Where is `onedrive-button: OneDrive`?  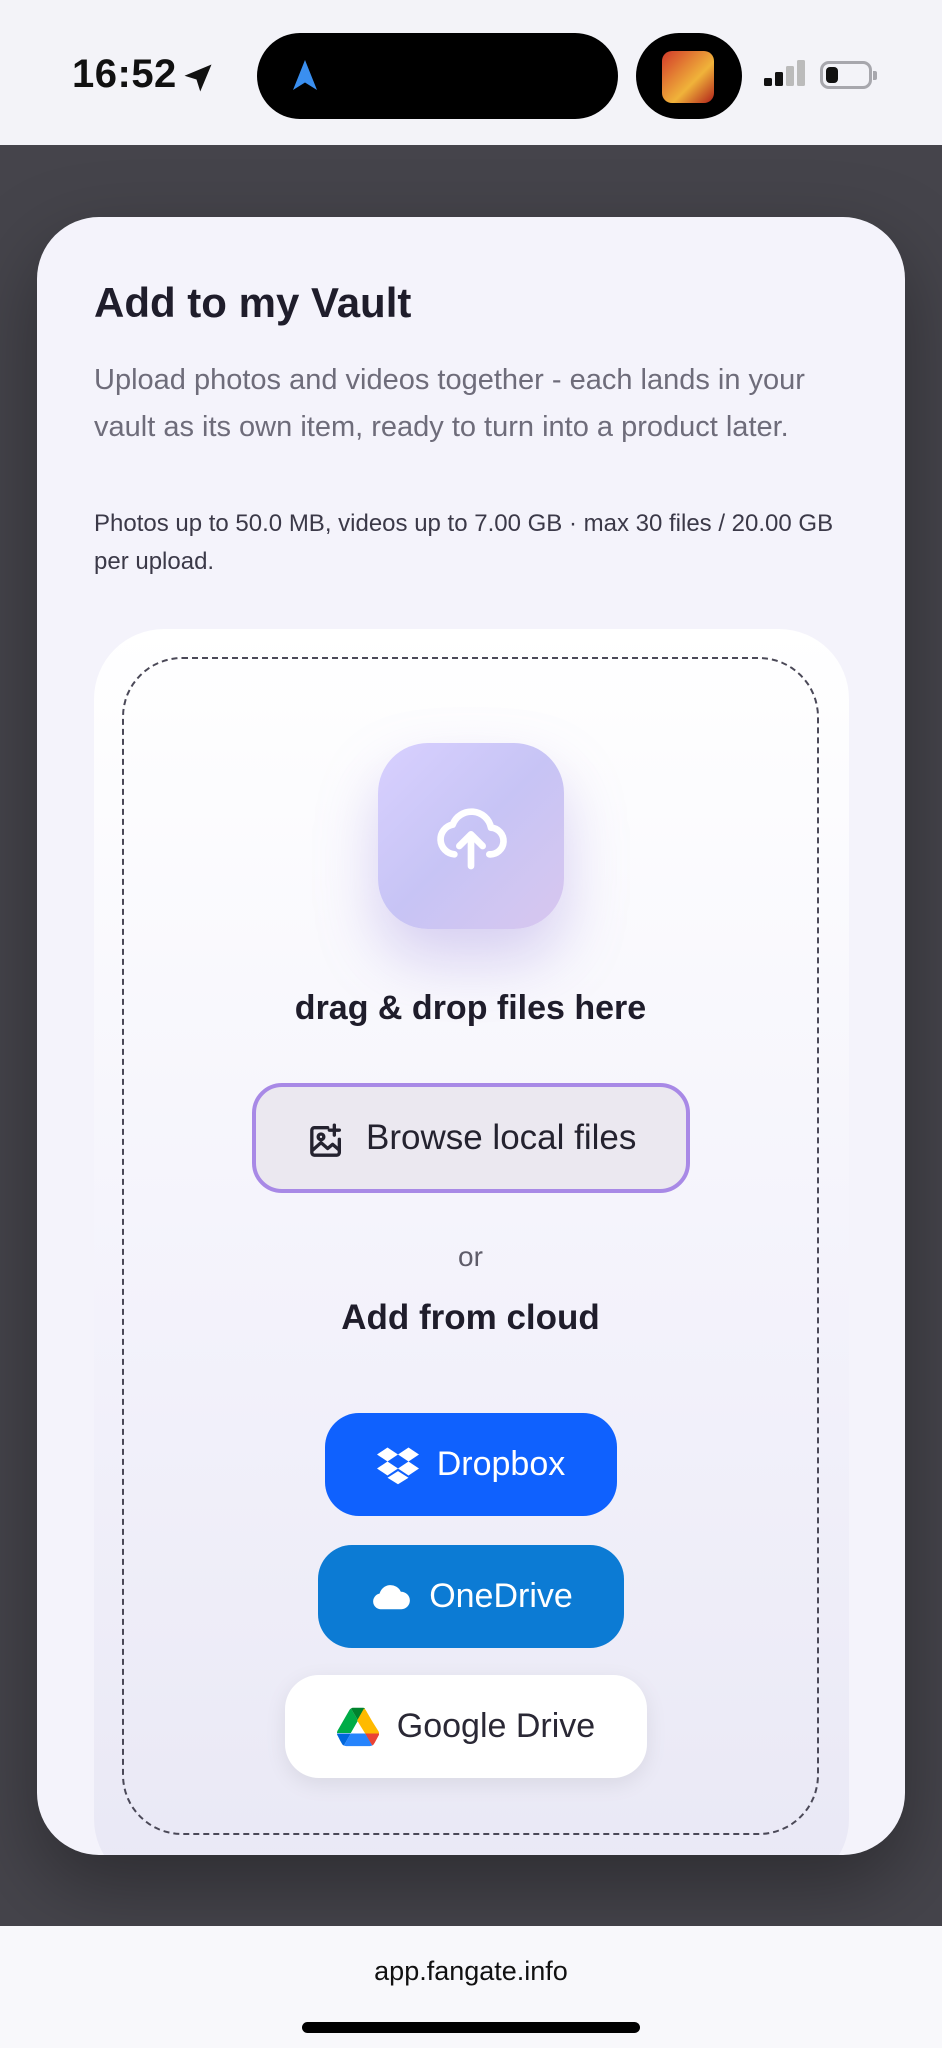
onedrive-button: OneDrive is located at coordinates (471, 1596).